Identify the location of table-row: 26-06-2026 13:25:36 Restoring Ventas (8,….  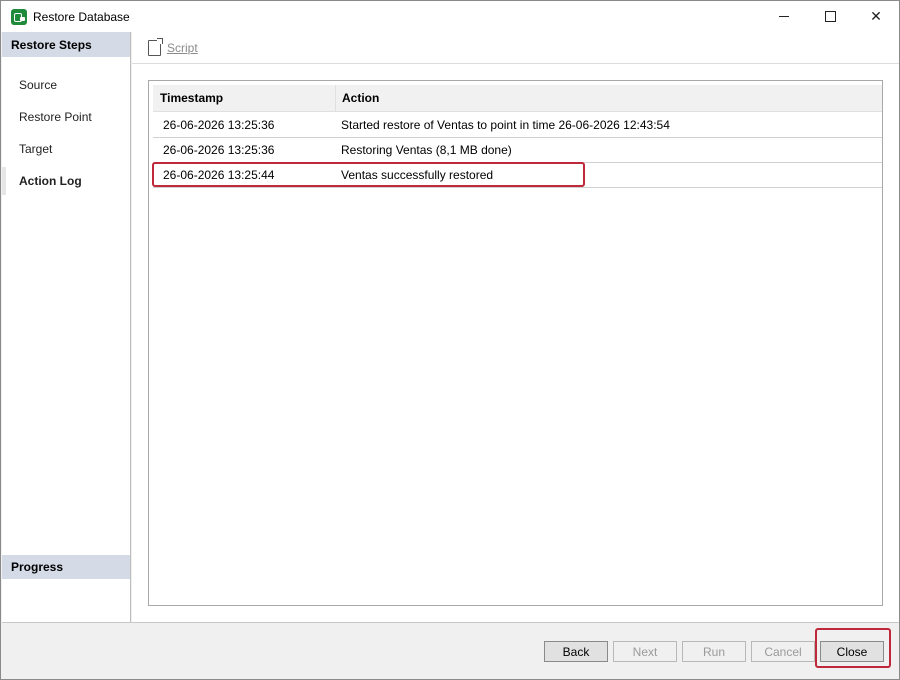
(517, 150).